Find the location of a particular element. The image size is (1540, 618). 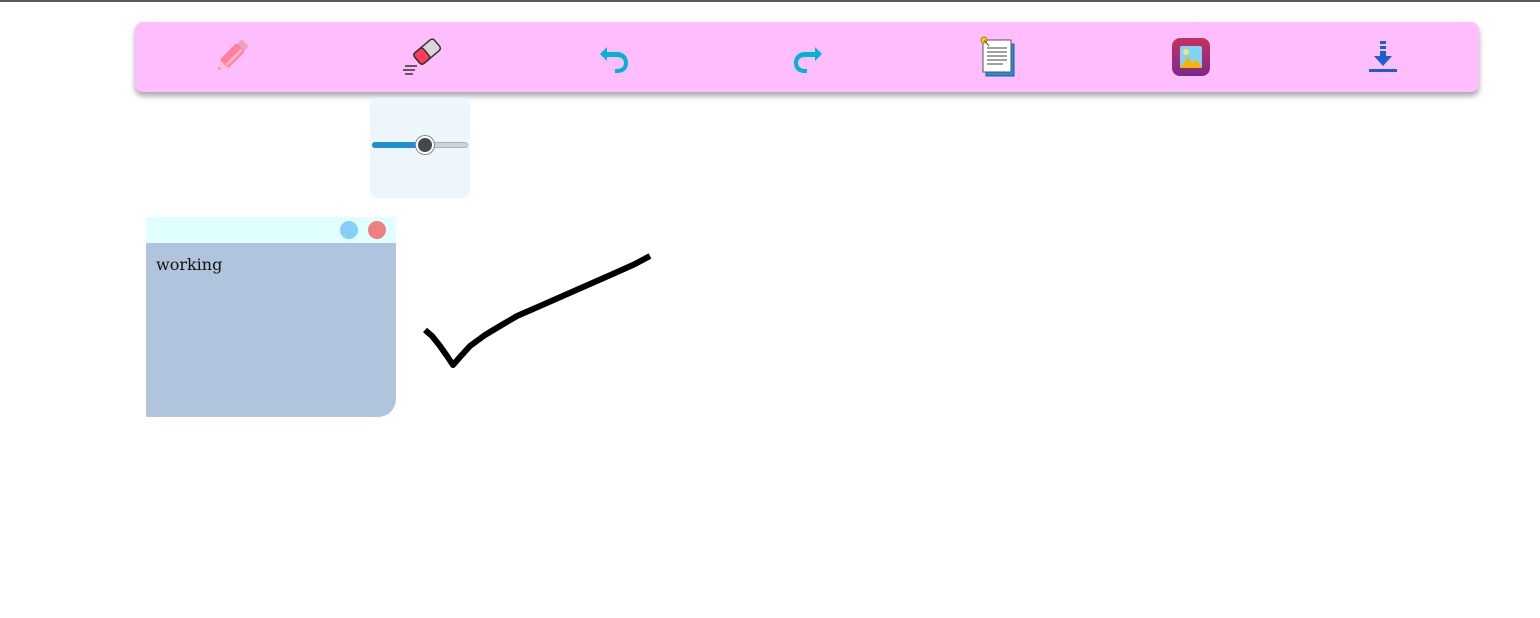

pen-tool-button is located at coordinates (231, 57).